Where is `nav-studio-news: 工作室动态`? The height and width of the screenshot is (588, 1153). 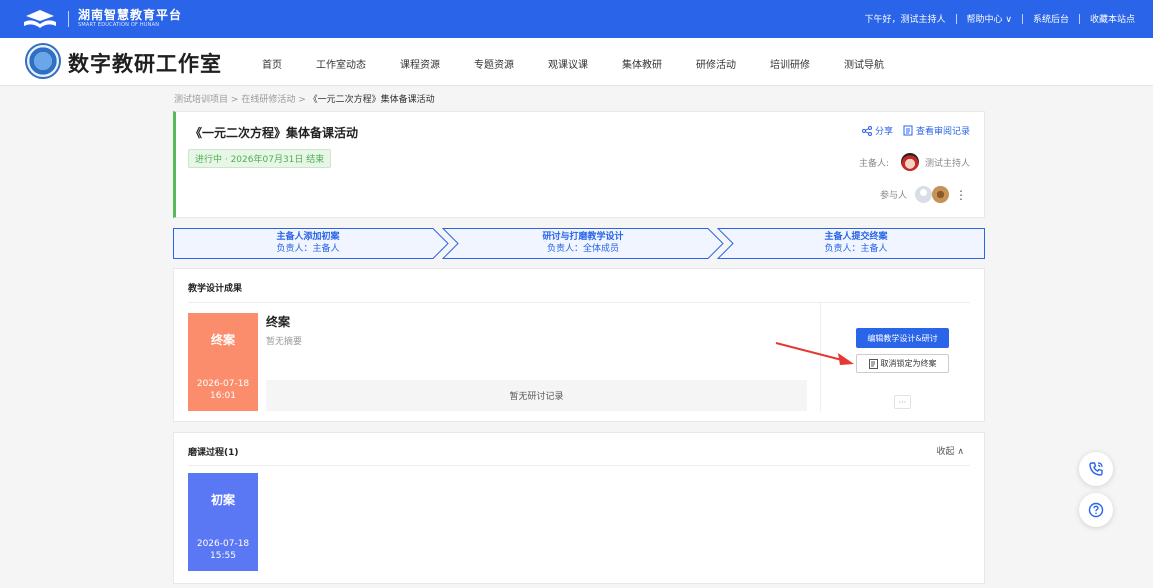
nav-studio-news: 工作室动态 is located at coordinates (341, 63).